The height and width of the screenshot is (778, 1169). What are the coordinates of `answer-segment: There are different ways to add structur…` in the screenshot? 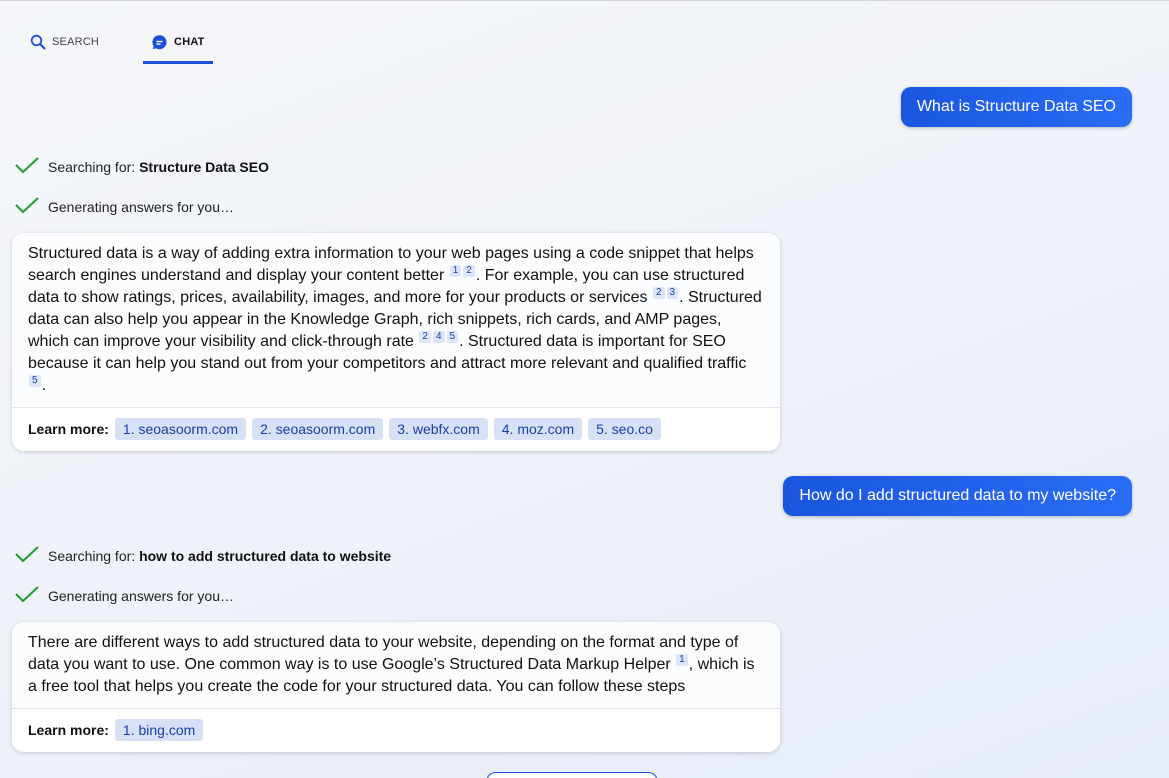 It's located at (383, 653).